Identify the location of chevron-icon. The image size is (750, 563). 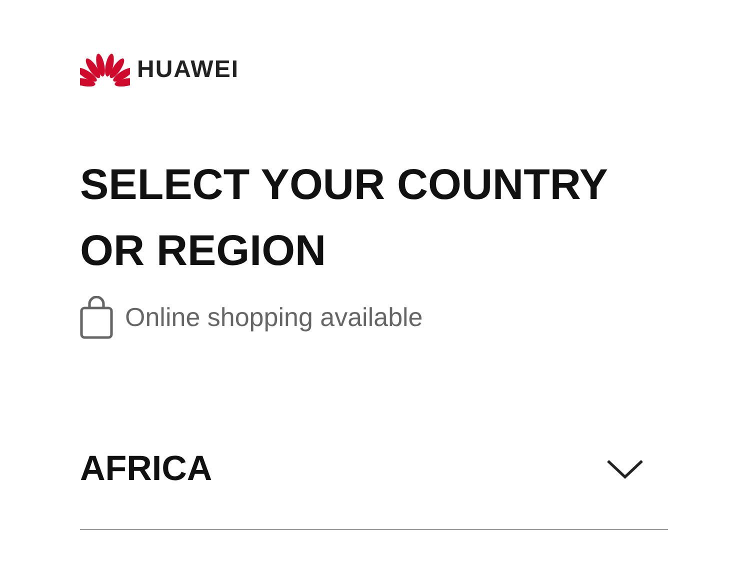
(625, 469).